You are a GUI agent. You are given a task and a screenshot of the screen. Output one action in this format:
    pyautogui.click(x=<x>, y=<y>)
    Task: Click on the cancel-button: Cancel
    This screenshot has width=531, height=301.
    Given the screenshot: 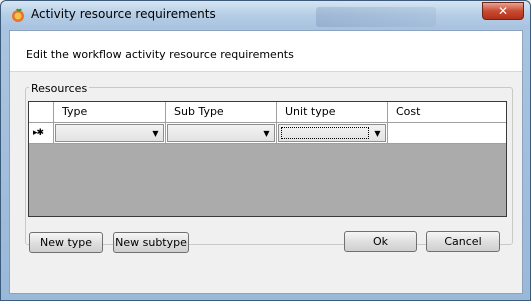 What is the action you would take?
    pyautogui.click(x=463, y=241)
    